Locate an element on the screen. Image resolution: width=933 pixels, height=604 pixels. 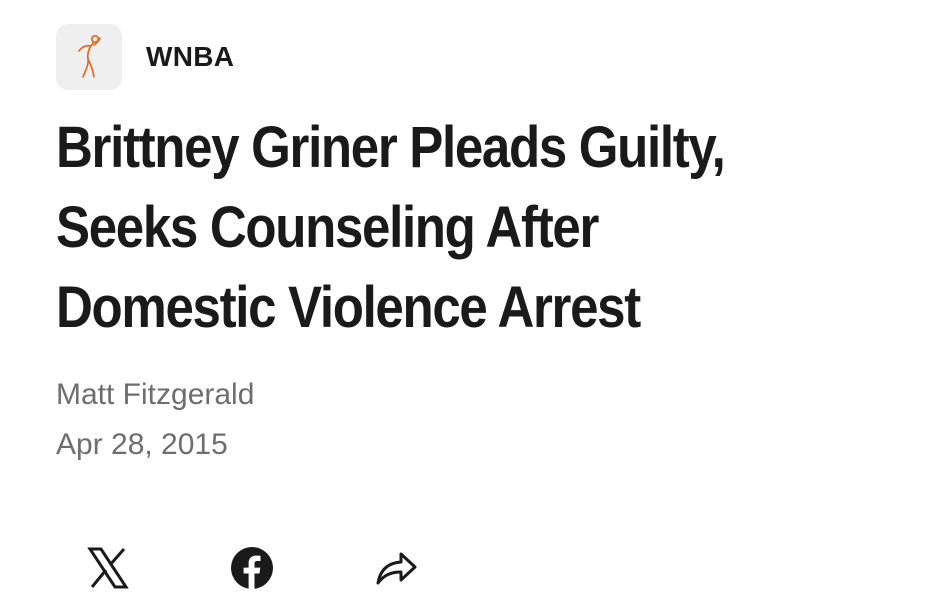
article-date: Apr 28, 2015 is located at coordinates (142, 444).